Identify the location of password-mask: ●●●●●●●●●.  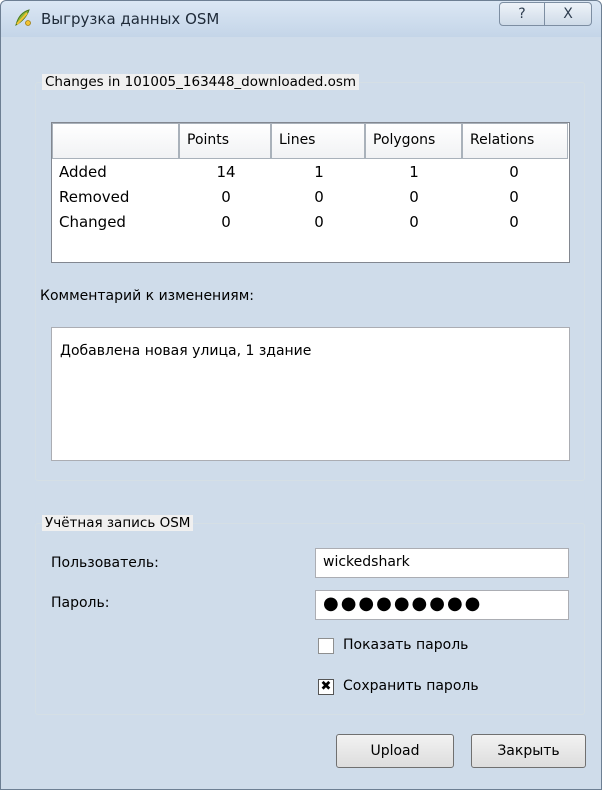
(403, 603).